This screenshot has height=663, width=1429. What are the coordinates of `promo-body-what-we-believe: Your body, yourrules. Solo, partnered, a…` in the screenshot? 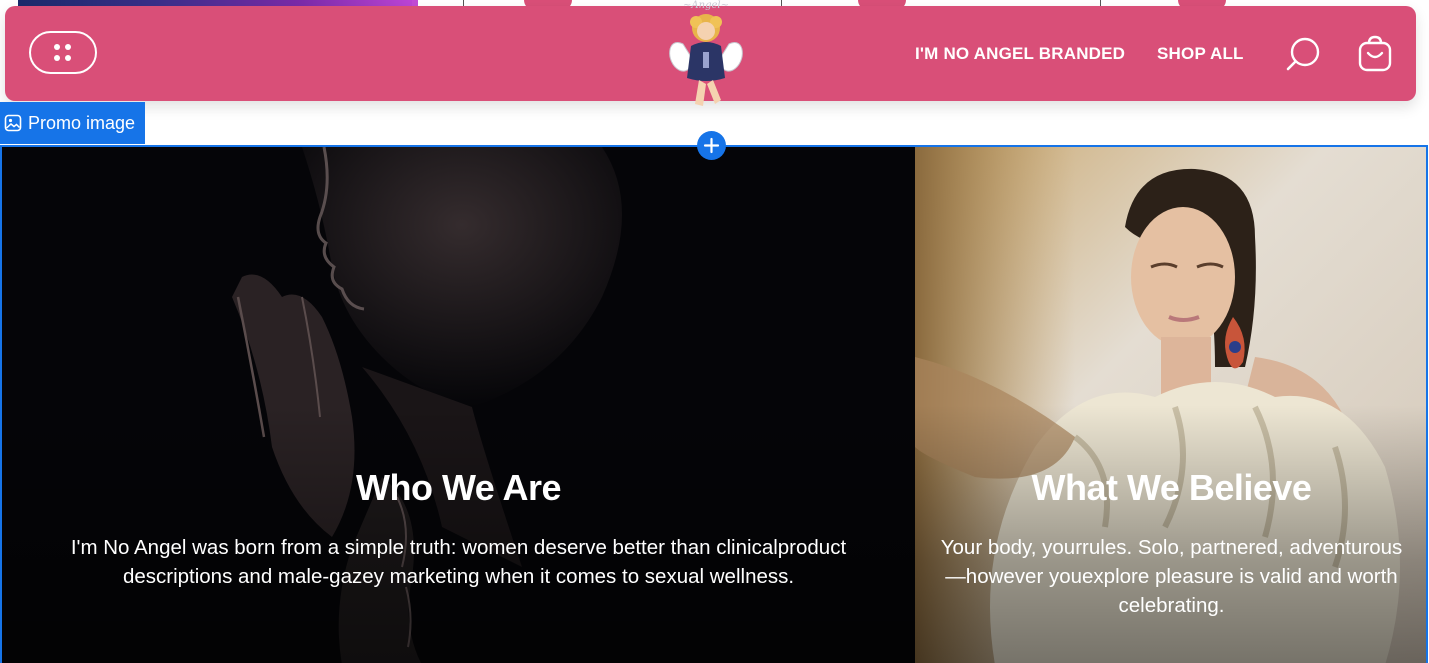 It's located at (1171, 576).